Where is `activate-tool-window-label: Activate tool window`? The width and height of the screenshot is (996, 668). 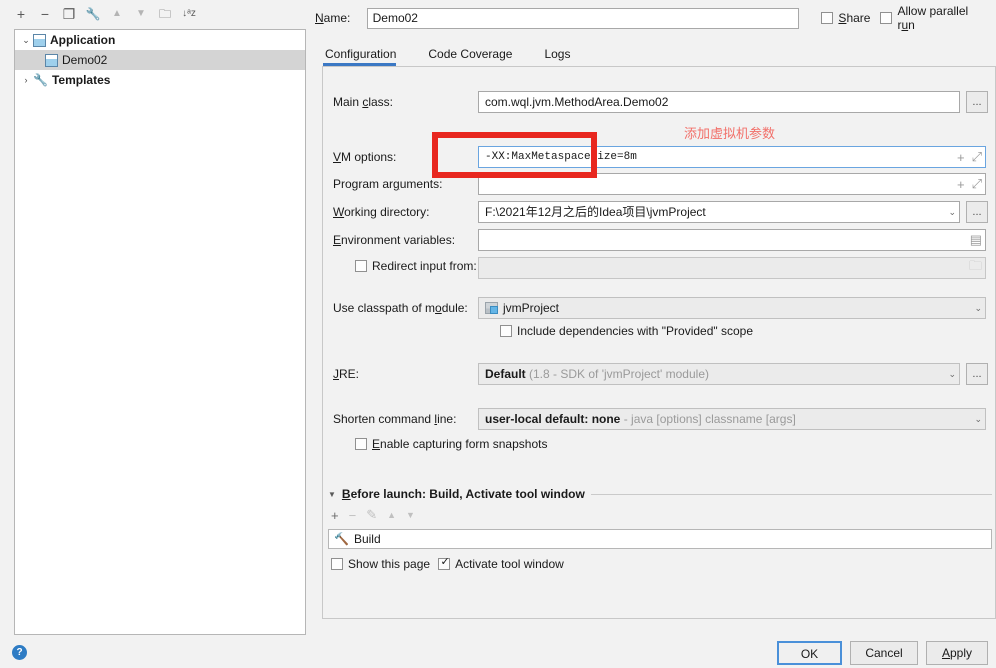 activate-tool-window-label: Activate tool window is located at coordinates (509, 564).